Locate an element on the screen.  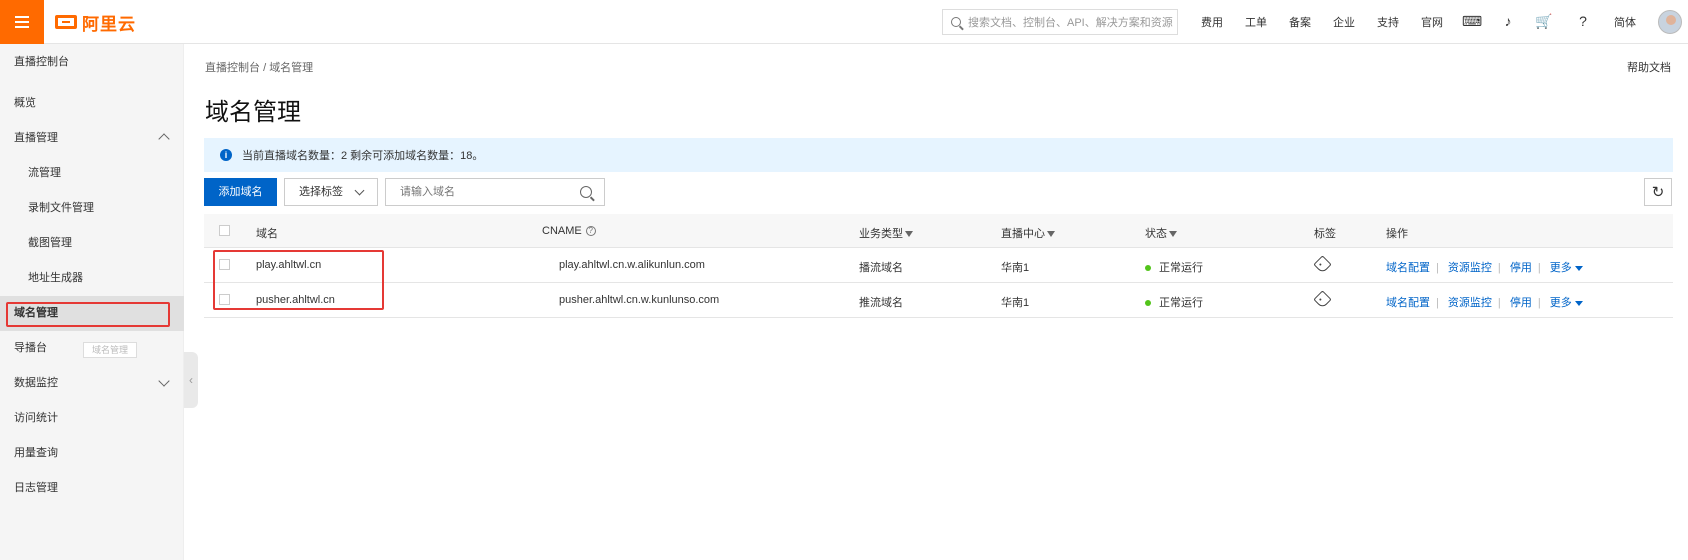
aliyun-logo-icon is located at coordinates (66, 22).